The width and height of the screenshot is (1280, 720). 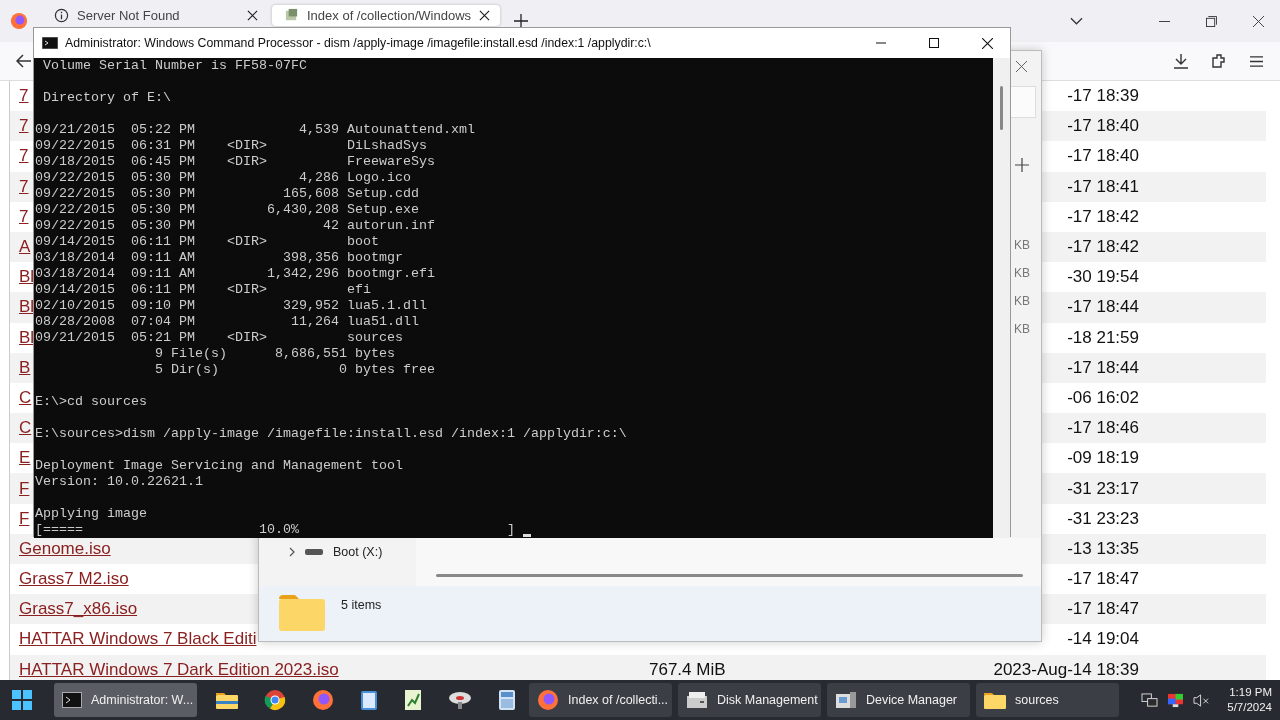 I want to click on document-icon, so click(x=413, y=700).